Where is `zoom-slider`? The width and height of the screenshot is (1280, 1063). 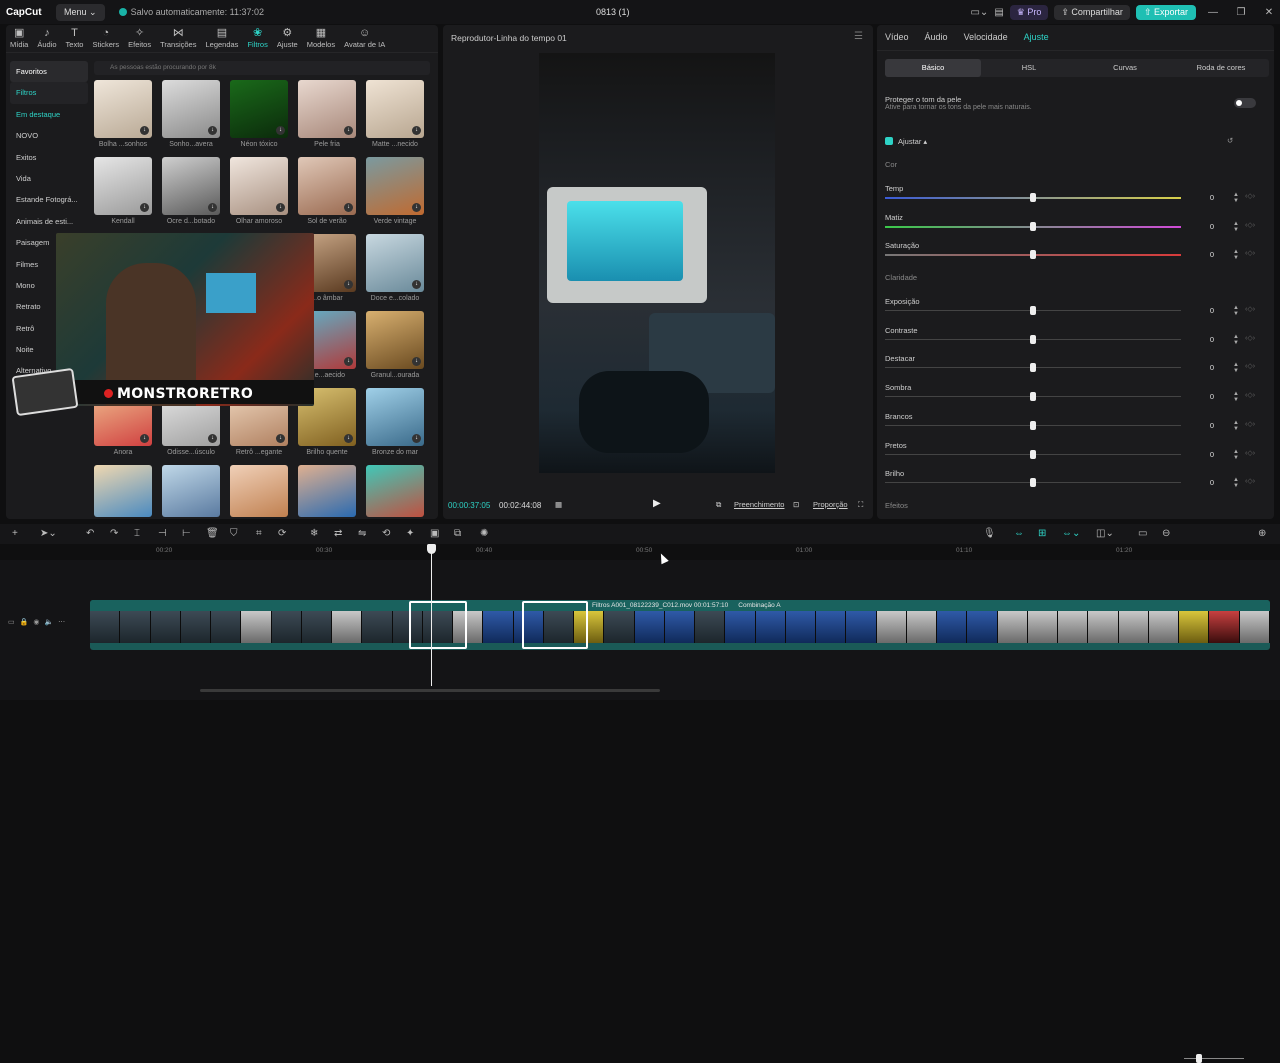
zoom-slider is located at coordinates (1214, 1058).